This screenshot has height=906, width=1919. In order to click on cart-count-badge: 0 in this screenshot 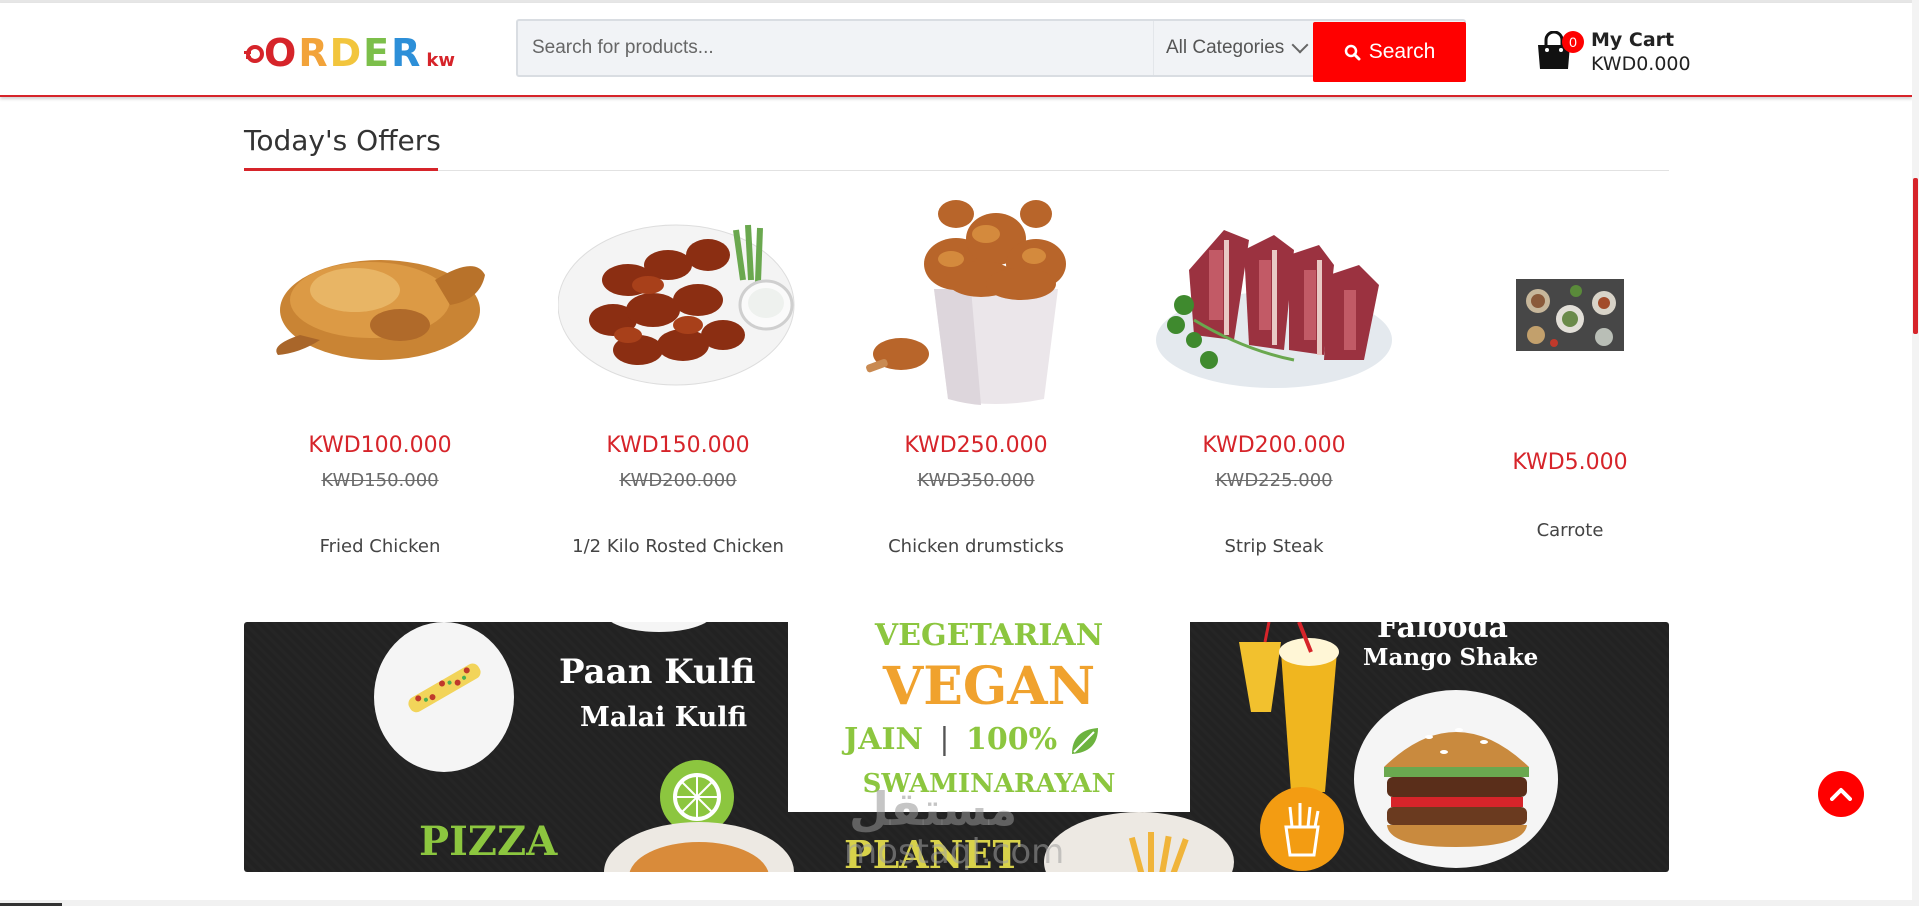, I will do `click(1573, 42)`.